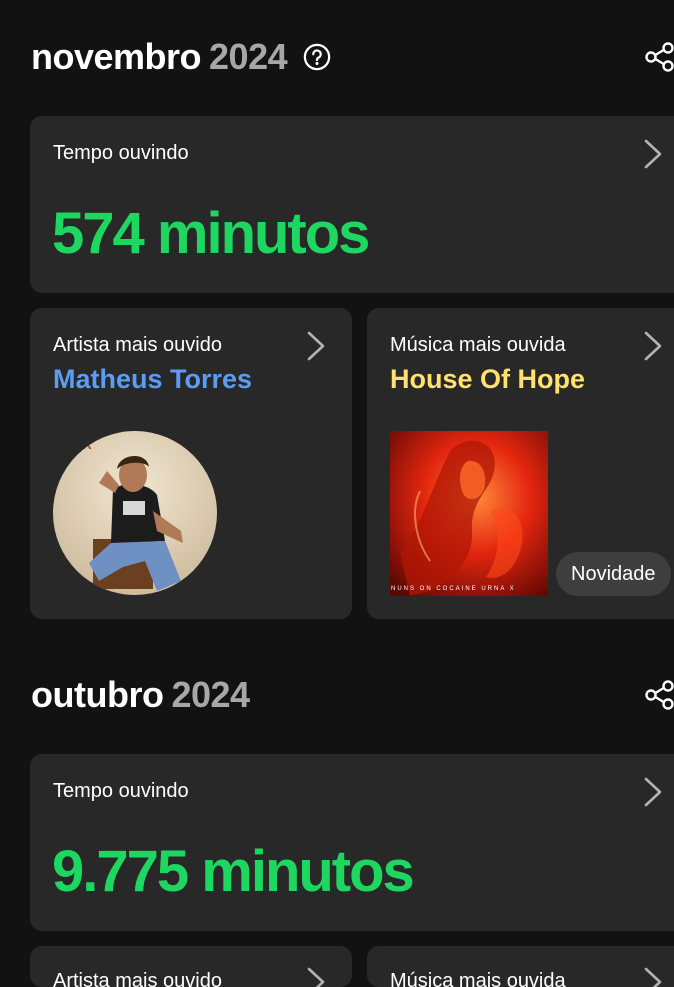  I want to click on top-song-name: House Of Hope, so click(488, 379).